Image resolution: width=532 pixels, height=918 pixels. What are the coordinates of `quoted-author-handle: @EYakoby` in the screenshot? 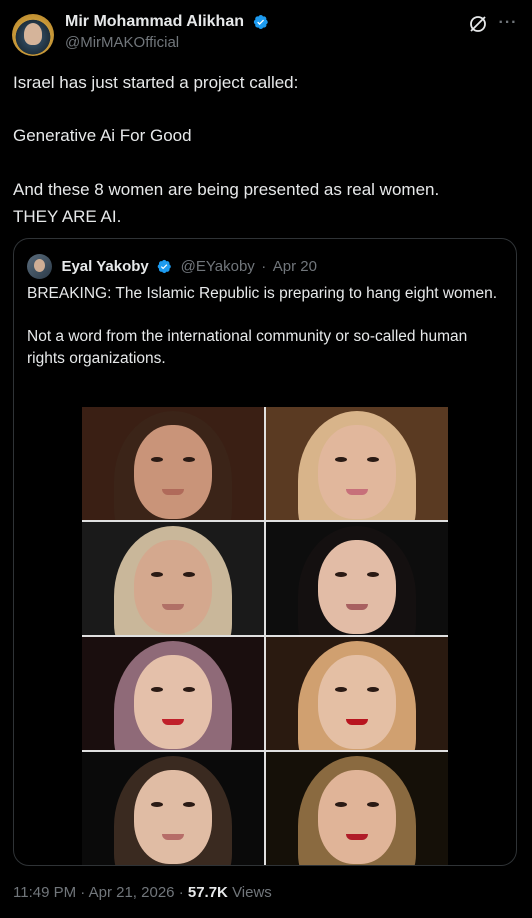 It's located at (217, 266).